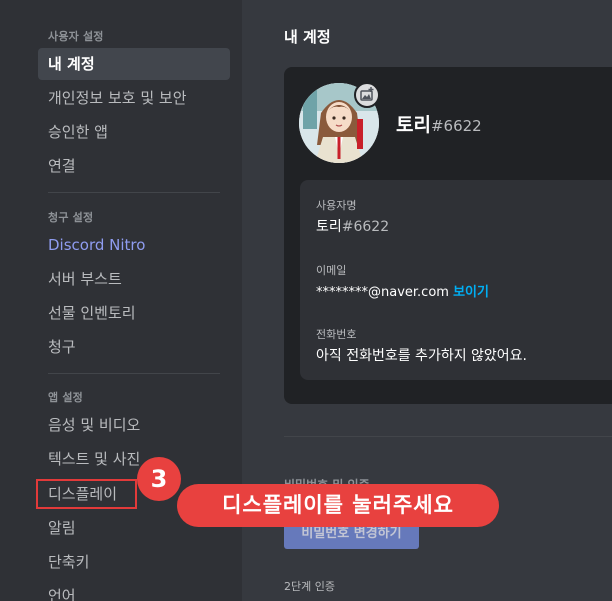 The image size is (612, 601). What do you see at coordinates (413, 125) in the screenshot?
I see `profile-username-name: 토리` at bounding box center [413, 125].